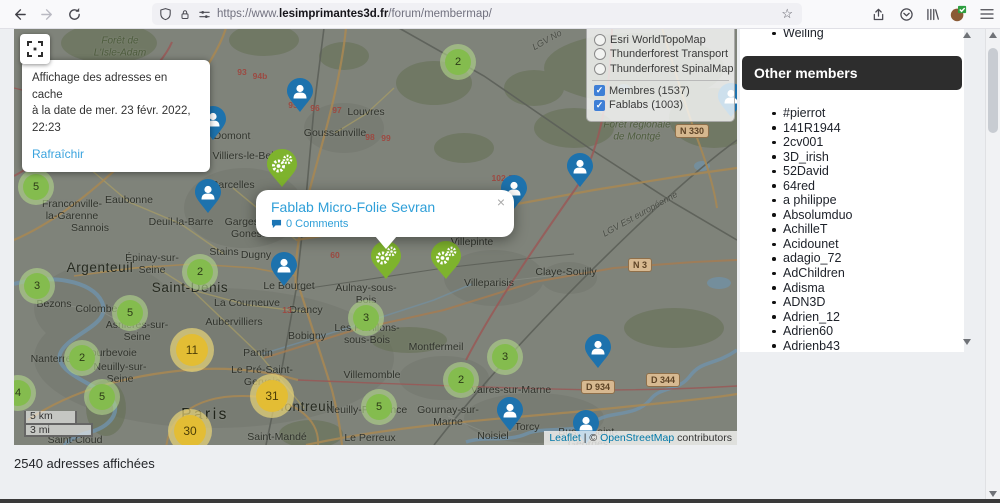 The height and width of the screenshot is (503, 1000). Describe the element at coordinates (661, 54) in the screenshot. I see `base-layer-option: Thunderforest Transport` at that location.